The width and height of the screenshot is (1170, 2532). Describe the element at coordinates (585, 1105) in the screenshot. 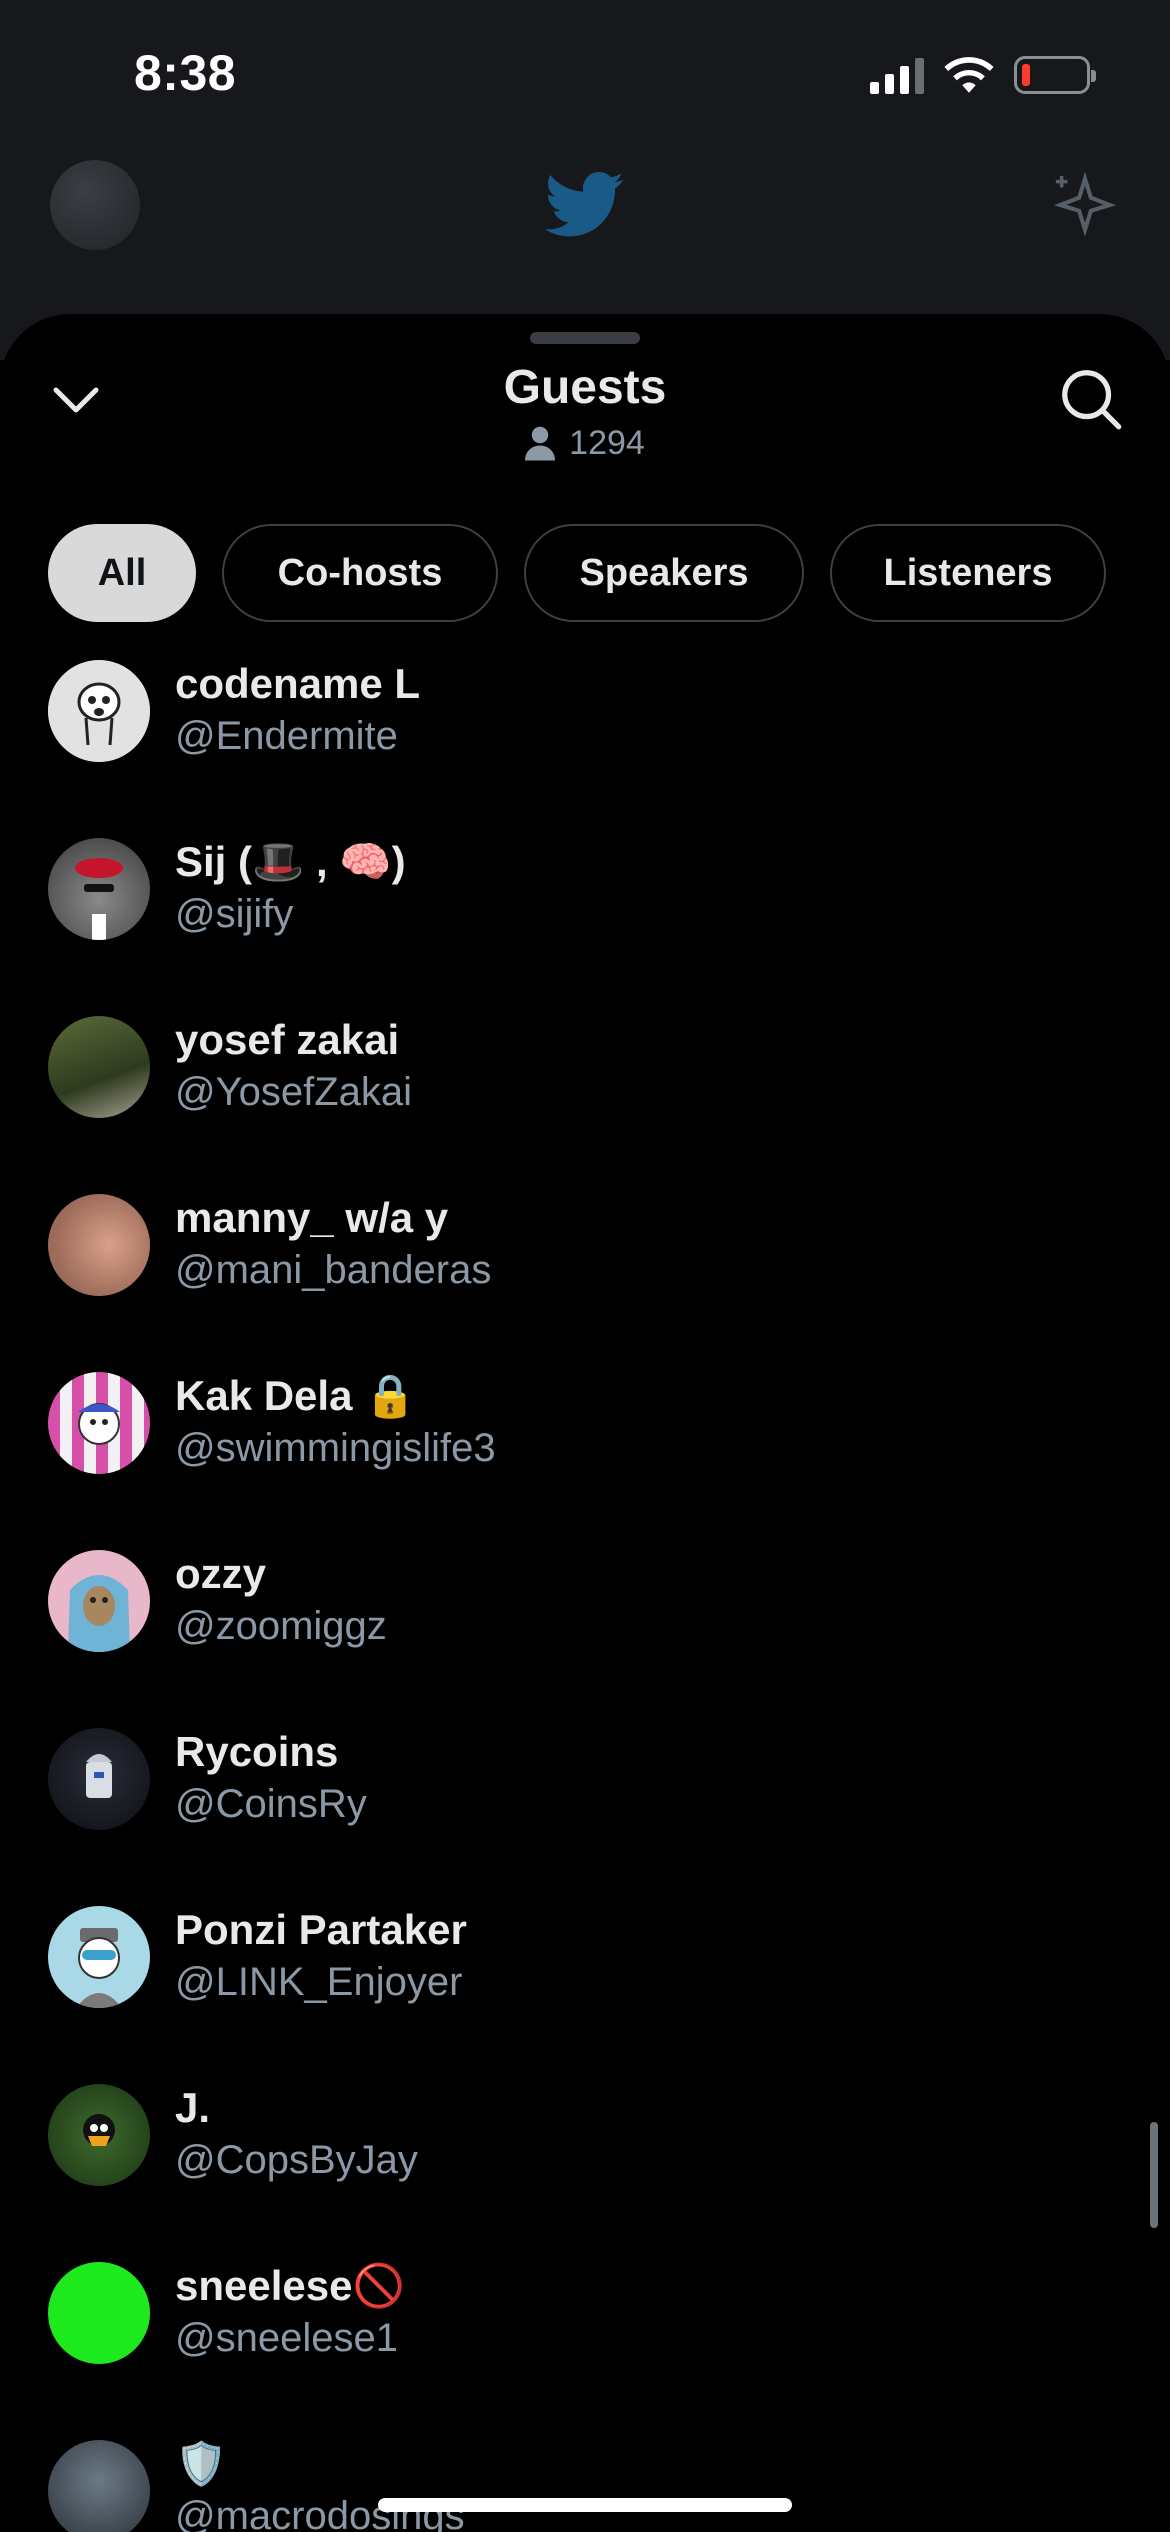

I see `list-item: yosef zakai @YosefZakai` at that location.